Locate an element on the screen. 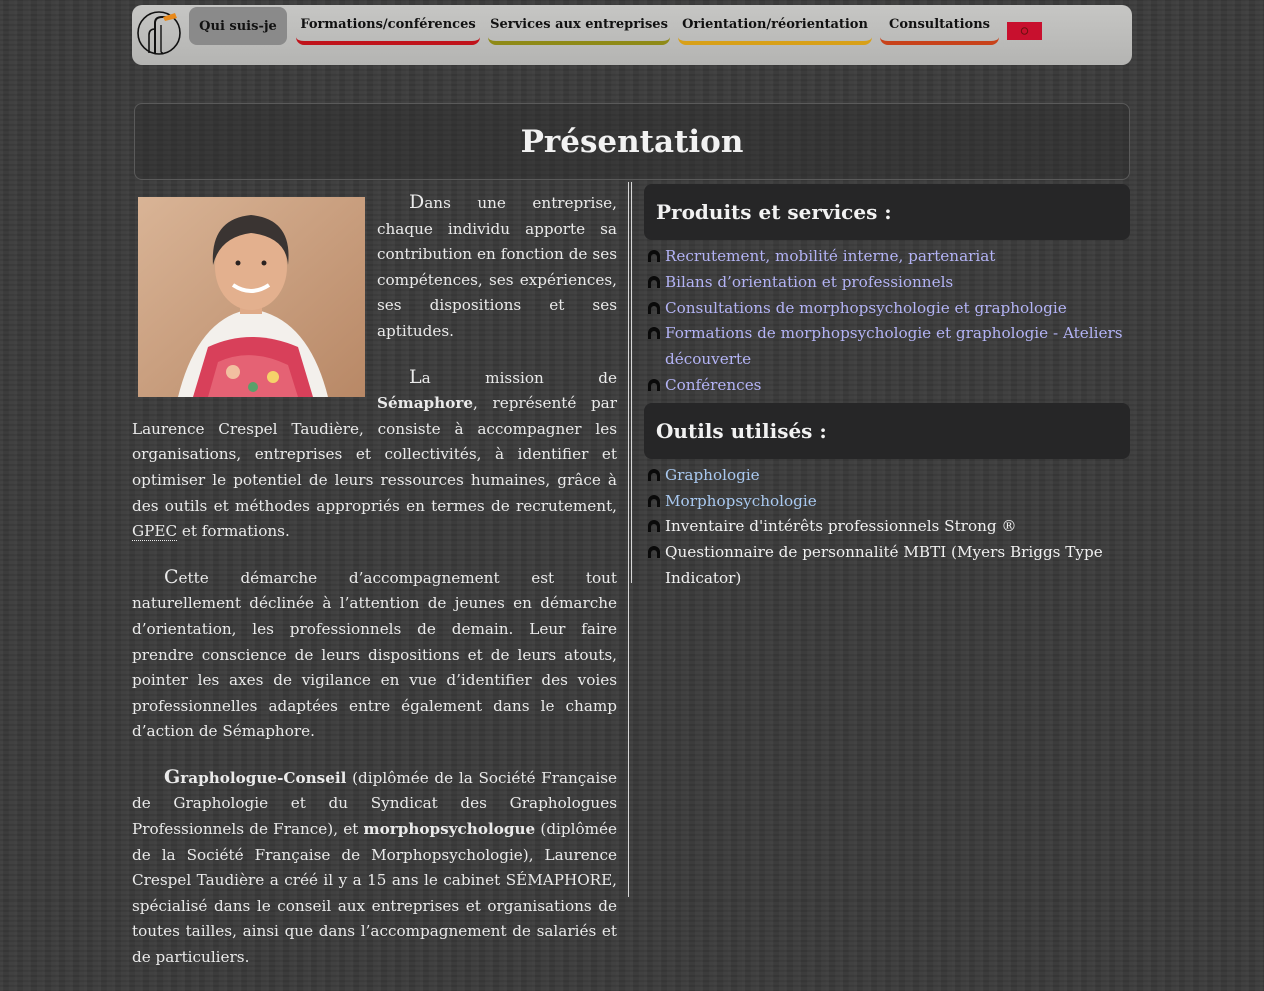 Image resolution: width=1264 pixels, height=991 pixels. gpec-abbr: GPEC is located at coordinates (155, 532).